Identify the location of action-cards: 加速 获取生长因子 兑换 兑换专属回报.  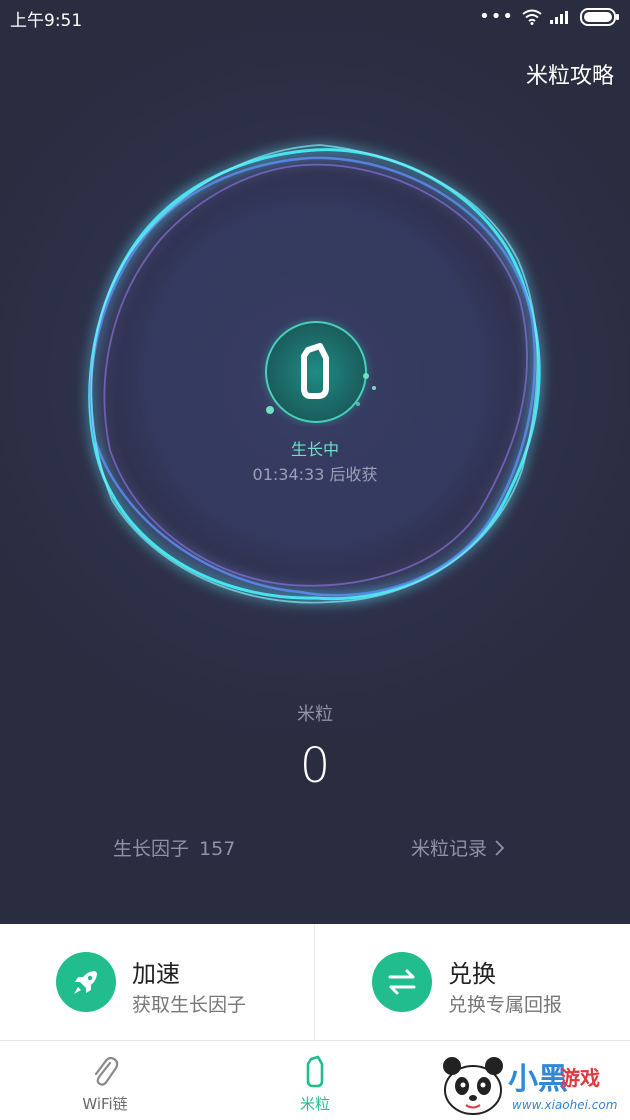
(315, 982).